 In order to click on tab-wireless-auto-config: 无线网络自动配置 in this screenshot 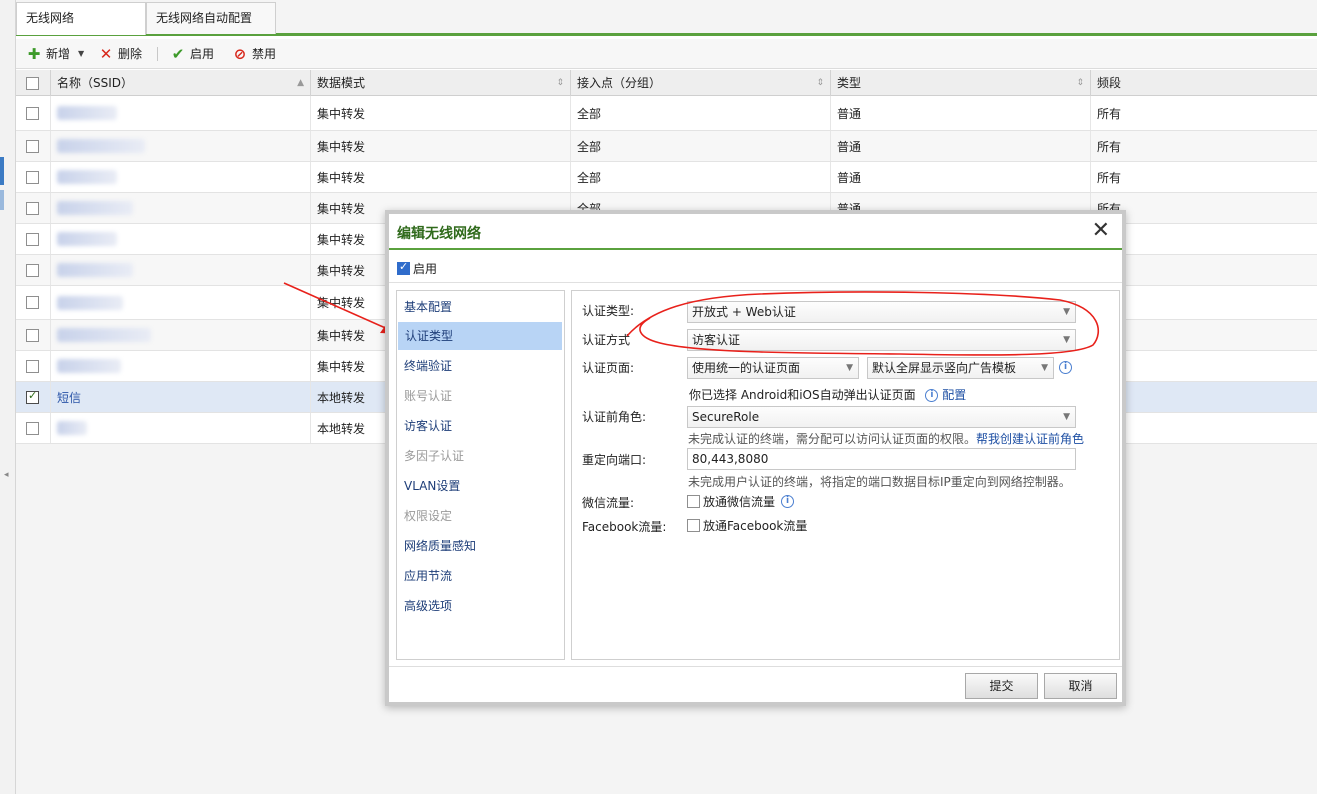, I will do `click(211, 18)`.